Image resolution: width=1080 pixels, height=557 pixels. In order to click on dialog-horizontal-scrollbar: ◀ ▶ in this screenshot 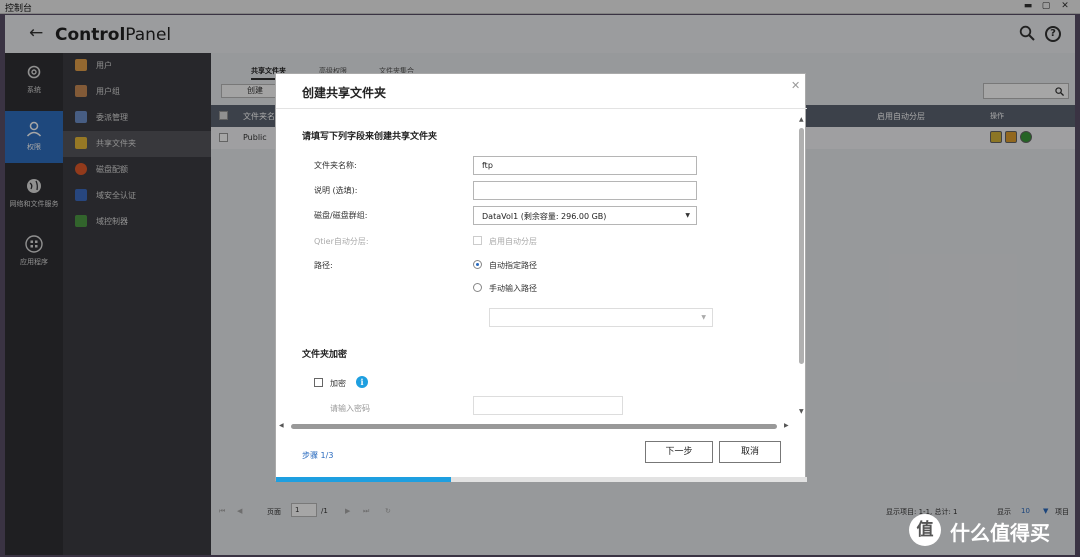, I will do `click(536, 427)`.